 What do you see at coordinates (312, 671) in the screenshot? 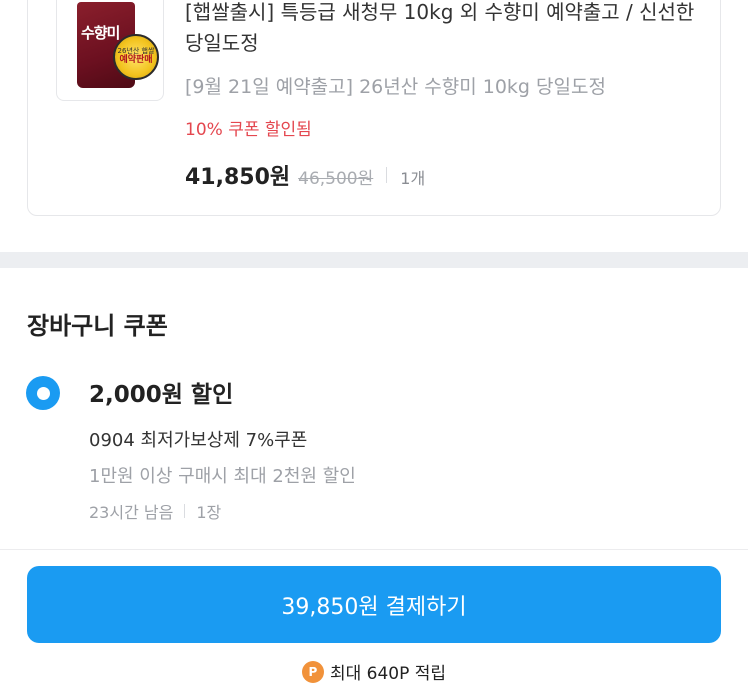
I see `points-icon: P` at bounding box center [312, 671].